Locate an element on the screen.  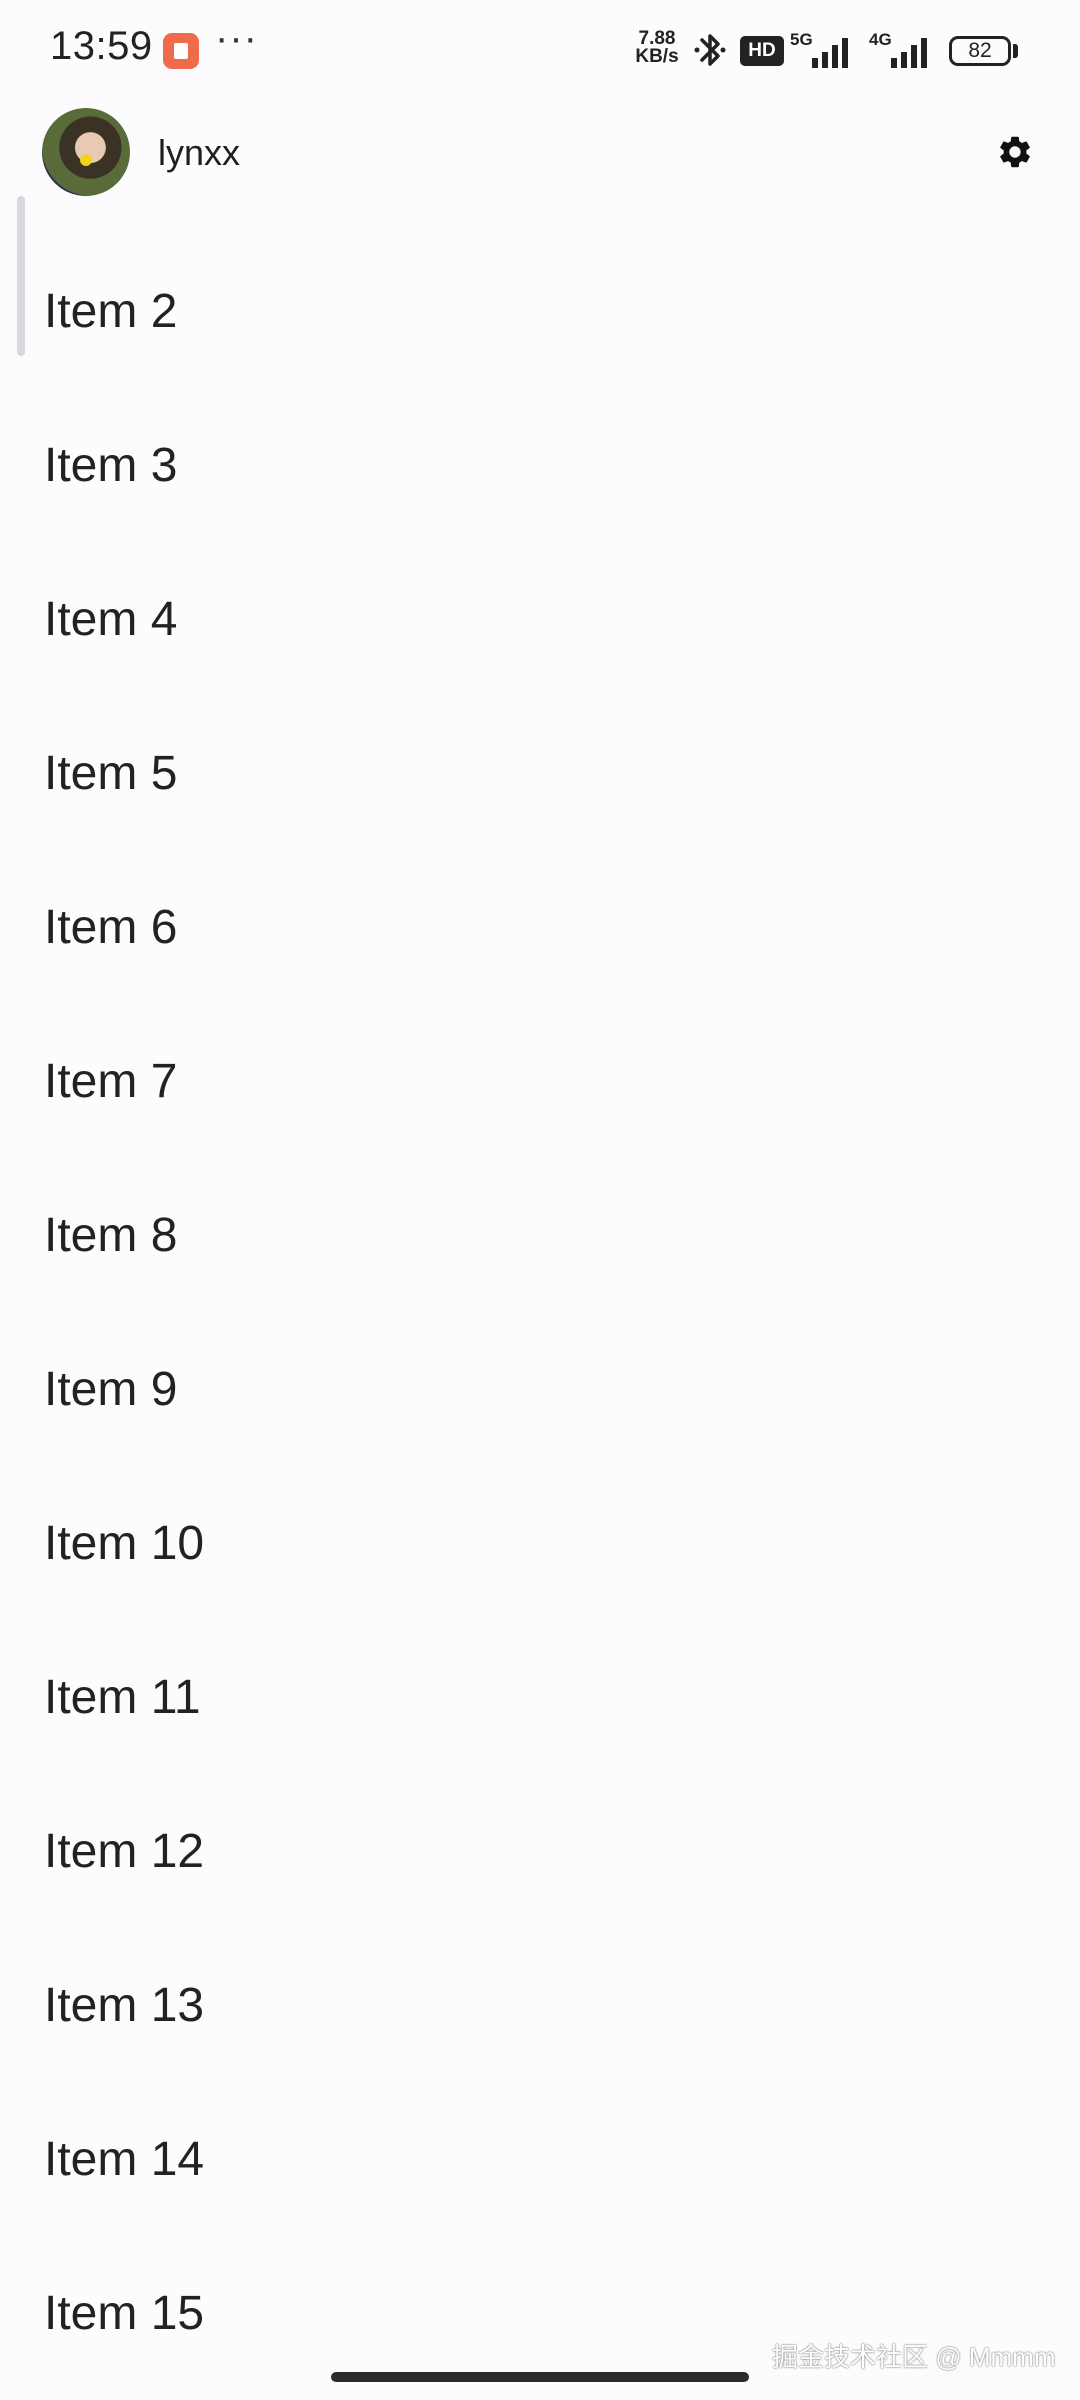
list-item: Item 4 is located at coordinates (110, 620).